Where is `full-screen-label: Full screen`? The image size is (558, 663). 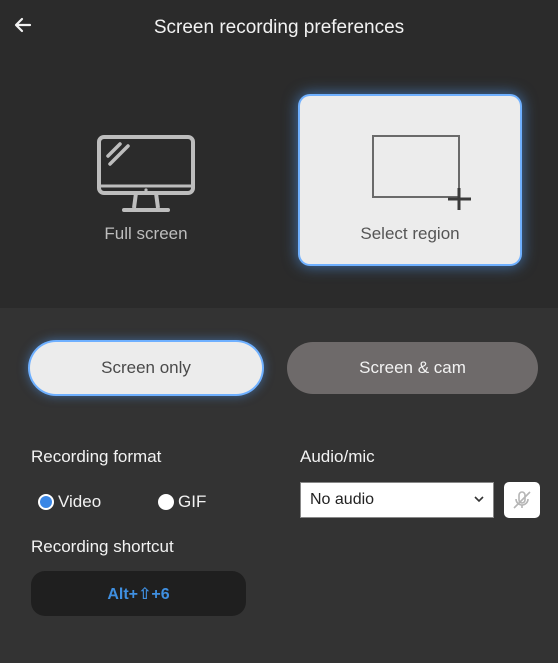 full-screen-label: Full screen is located at coordinates (146, 233).